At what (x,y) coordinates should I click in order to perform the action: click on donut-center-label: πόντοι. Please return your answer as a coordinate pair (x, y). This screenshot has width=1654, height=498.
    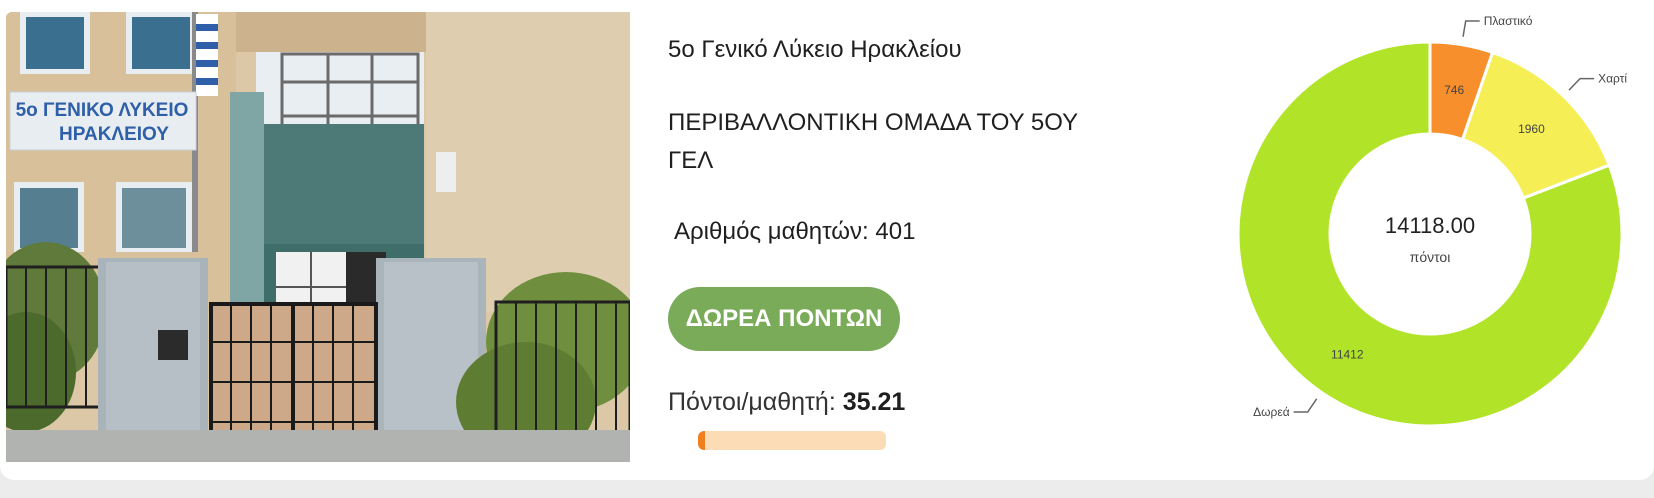
    Looking at the image, I should click on (1430, 257).